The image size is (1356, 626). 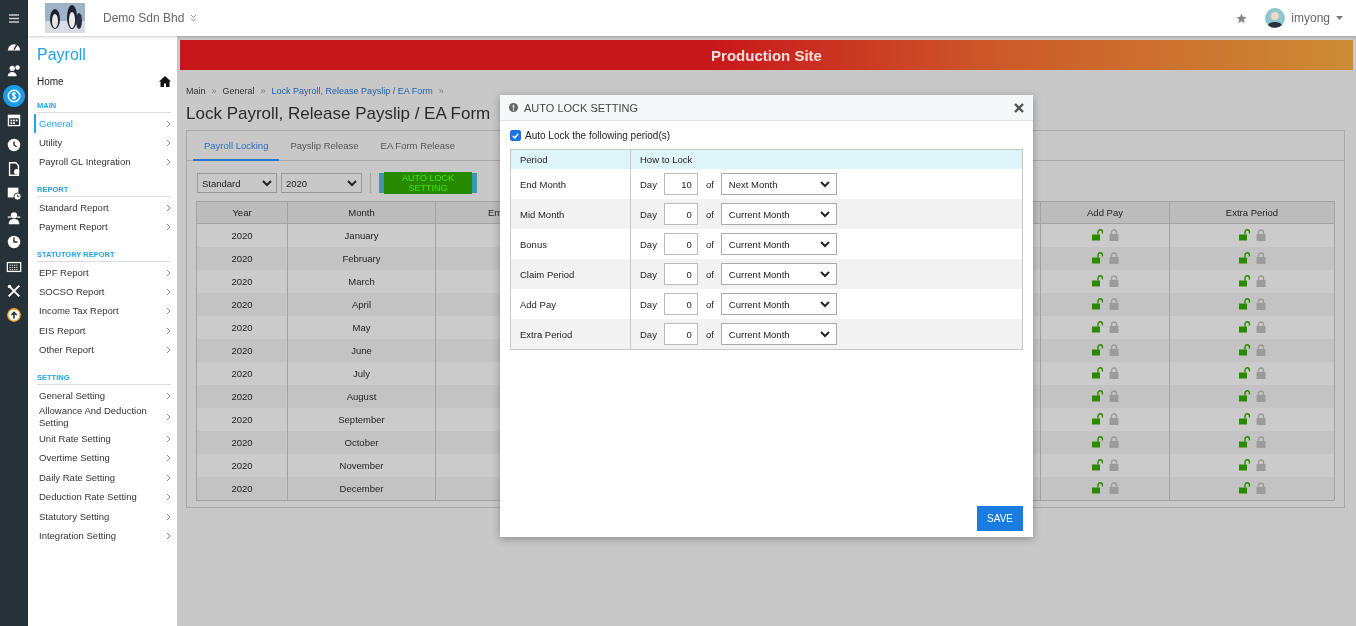 I want to click on month-select: Next Month, so click(x=778, y=184).